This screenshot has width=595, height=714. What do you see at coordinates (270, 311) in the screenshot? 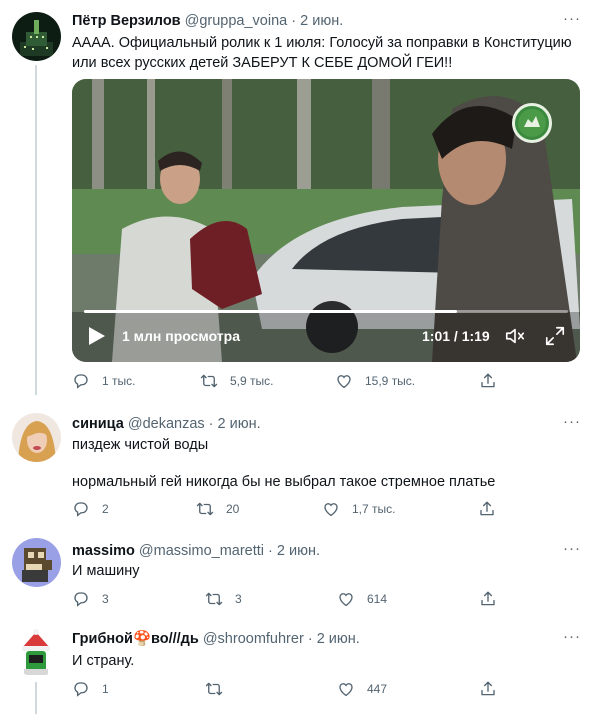
I see `video-progress-fill` at bounding box center [270, 311].